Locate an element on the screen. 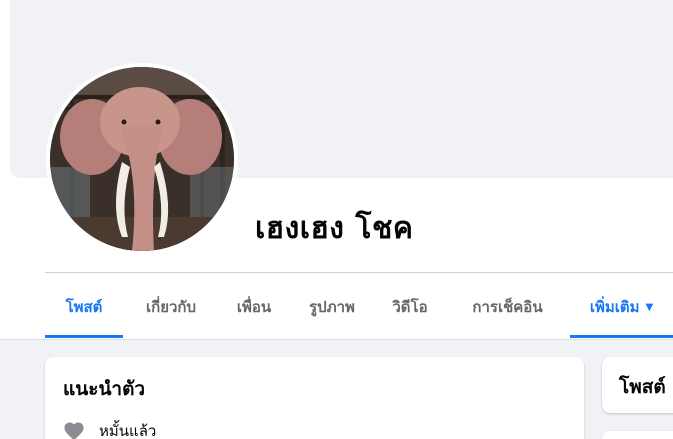 The width and height of the screenshot is (673, 439). tab-label: วิดีโอ is located at coordinates (410, 307).